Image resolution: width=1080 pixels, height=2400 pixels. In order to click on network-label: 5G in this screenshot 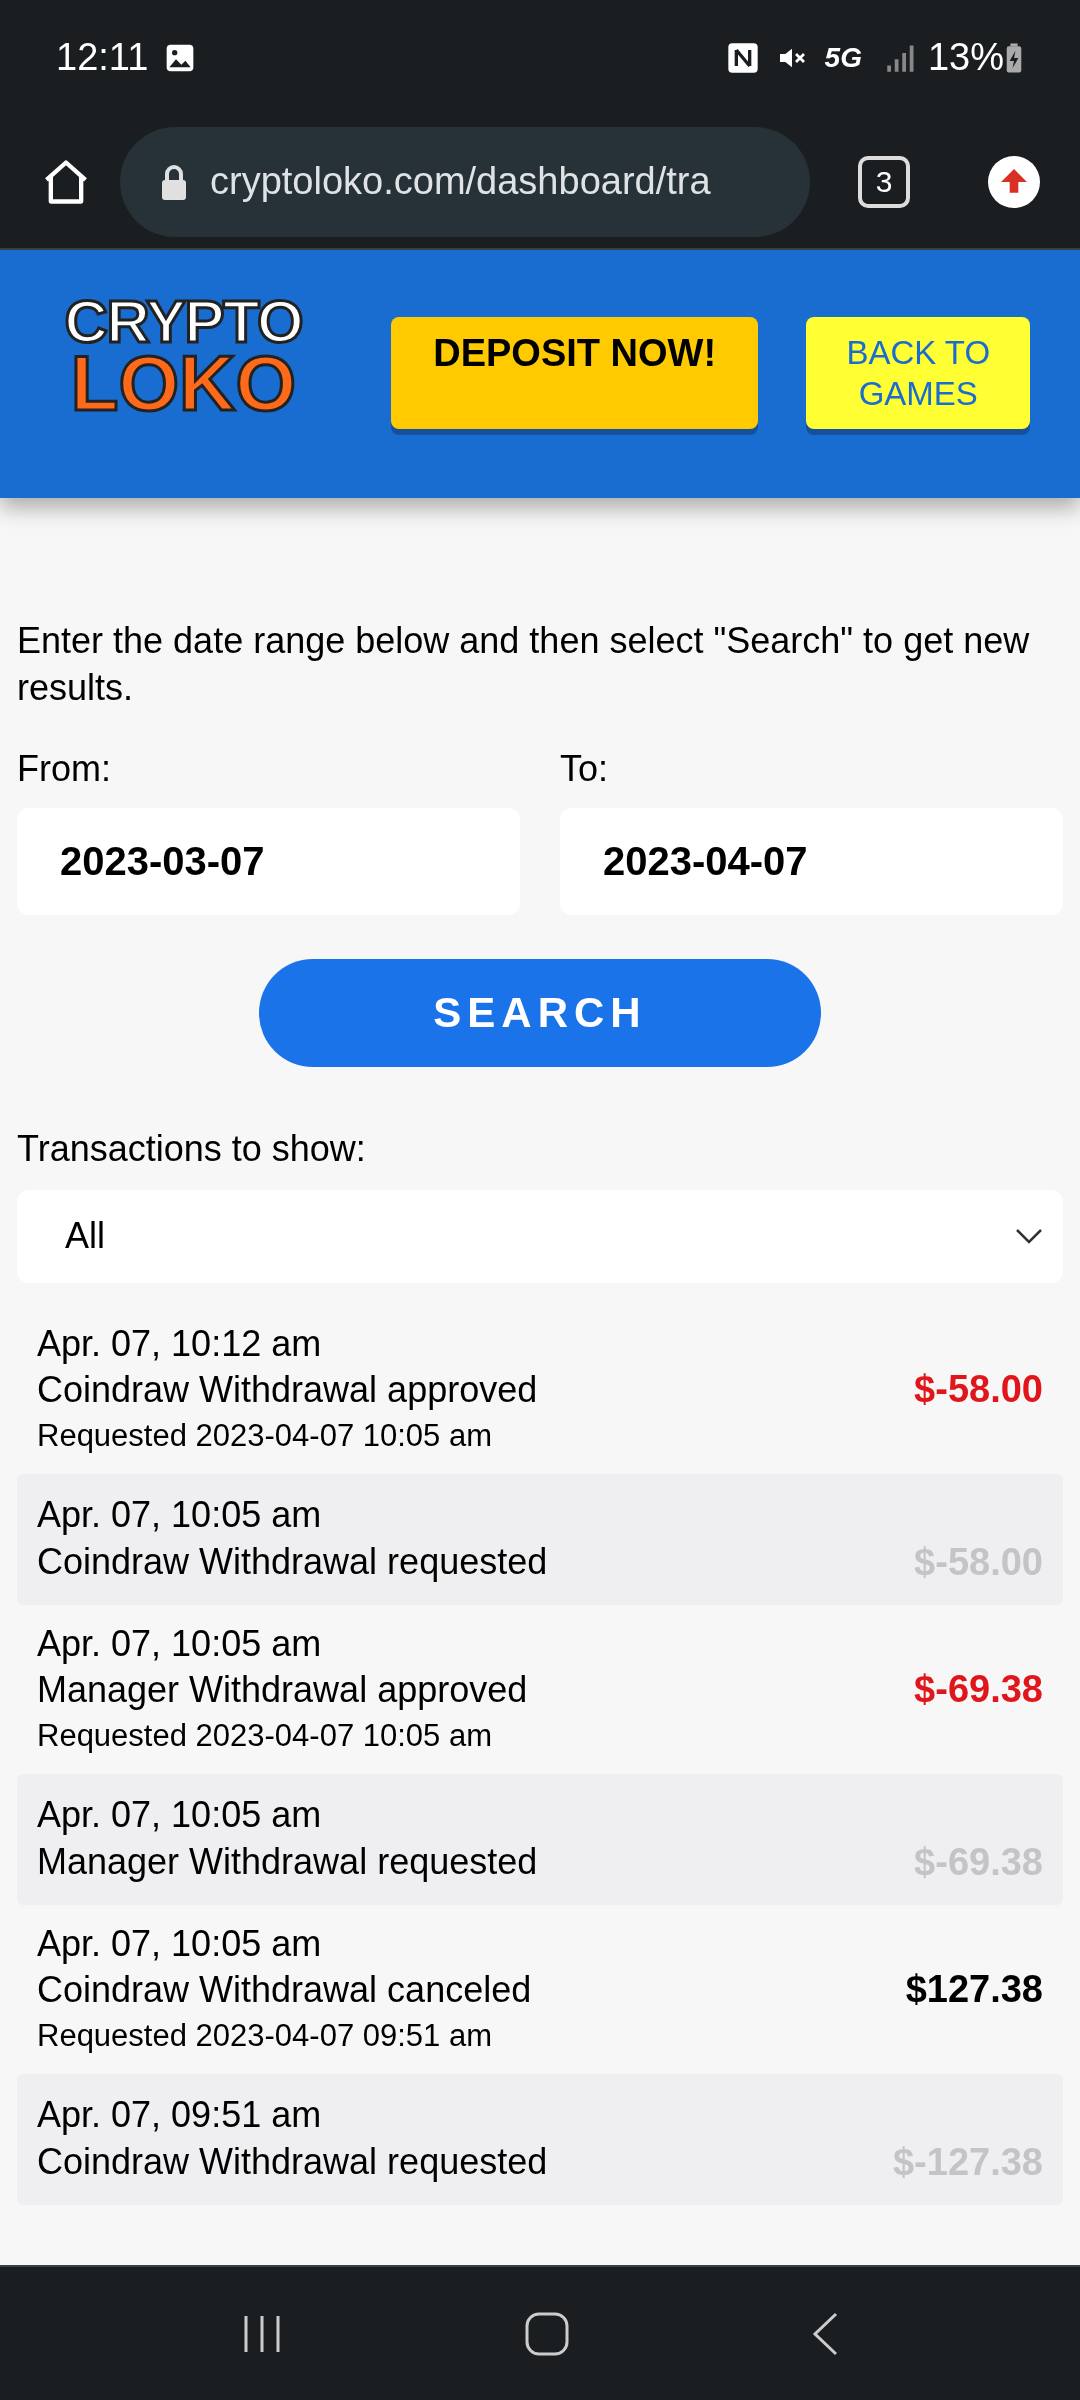, I will do `click(843, 57)`.